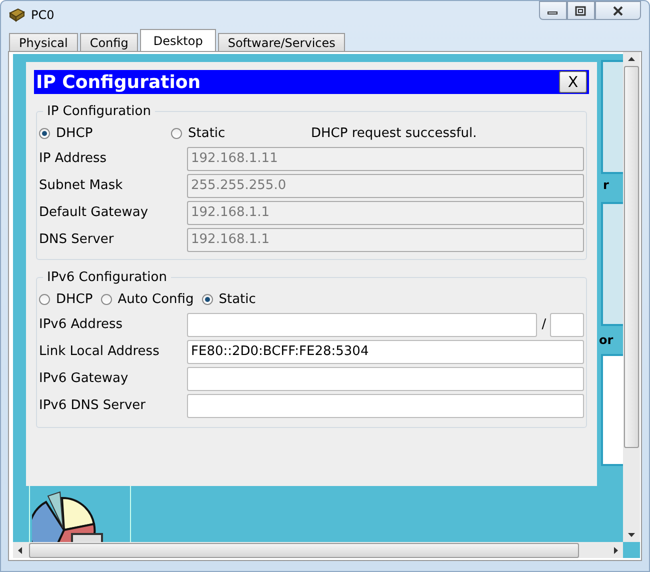 The height and width of the screenshot is (572, 650). Describe the element at coordinates (73, 158) in the screenshot. I see `field-label: IP Address` at that location.